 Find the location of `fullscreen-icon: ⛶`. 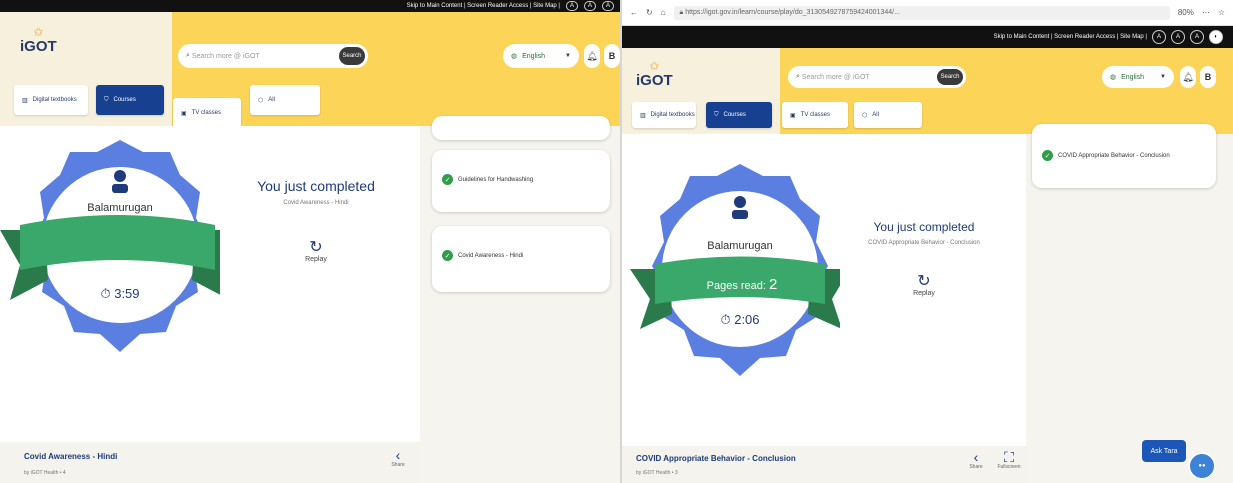

fullscreen-icon: ⛶ is located at coordinates (1009, 457).